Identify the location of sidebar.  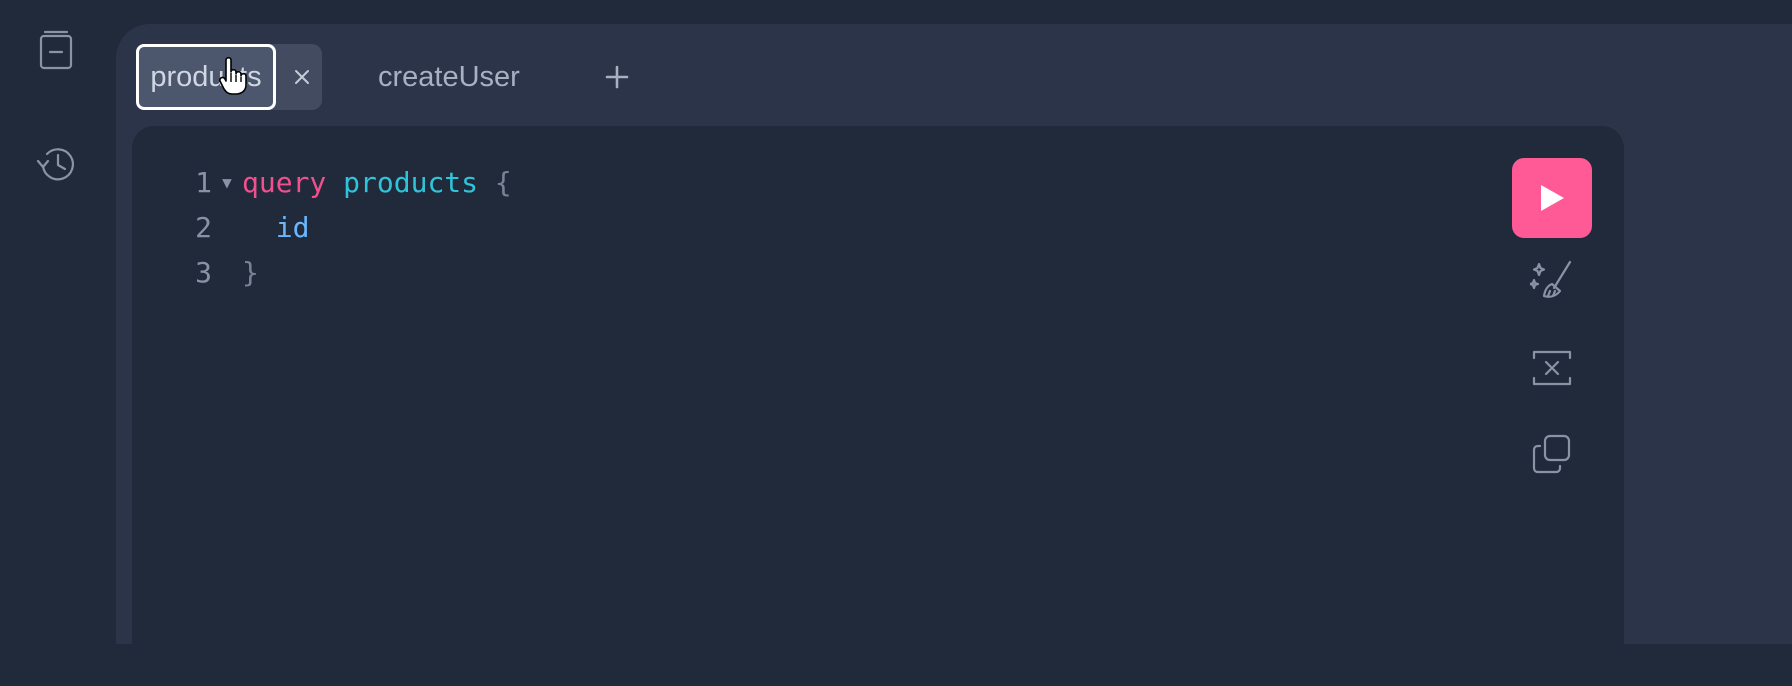
(58, 305).